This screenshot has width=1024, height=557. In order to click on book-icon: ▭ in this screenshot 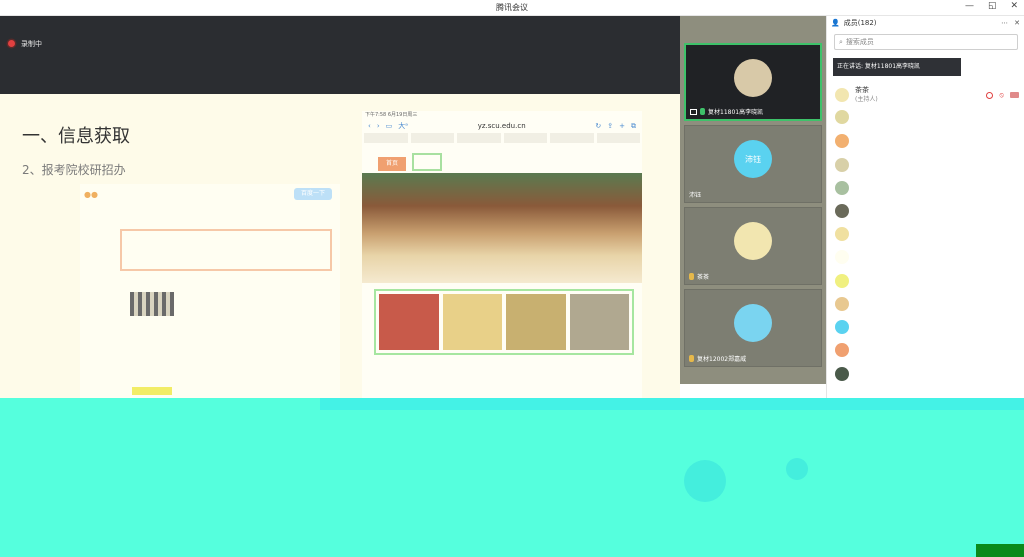, I will do `click(389, 126)`.